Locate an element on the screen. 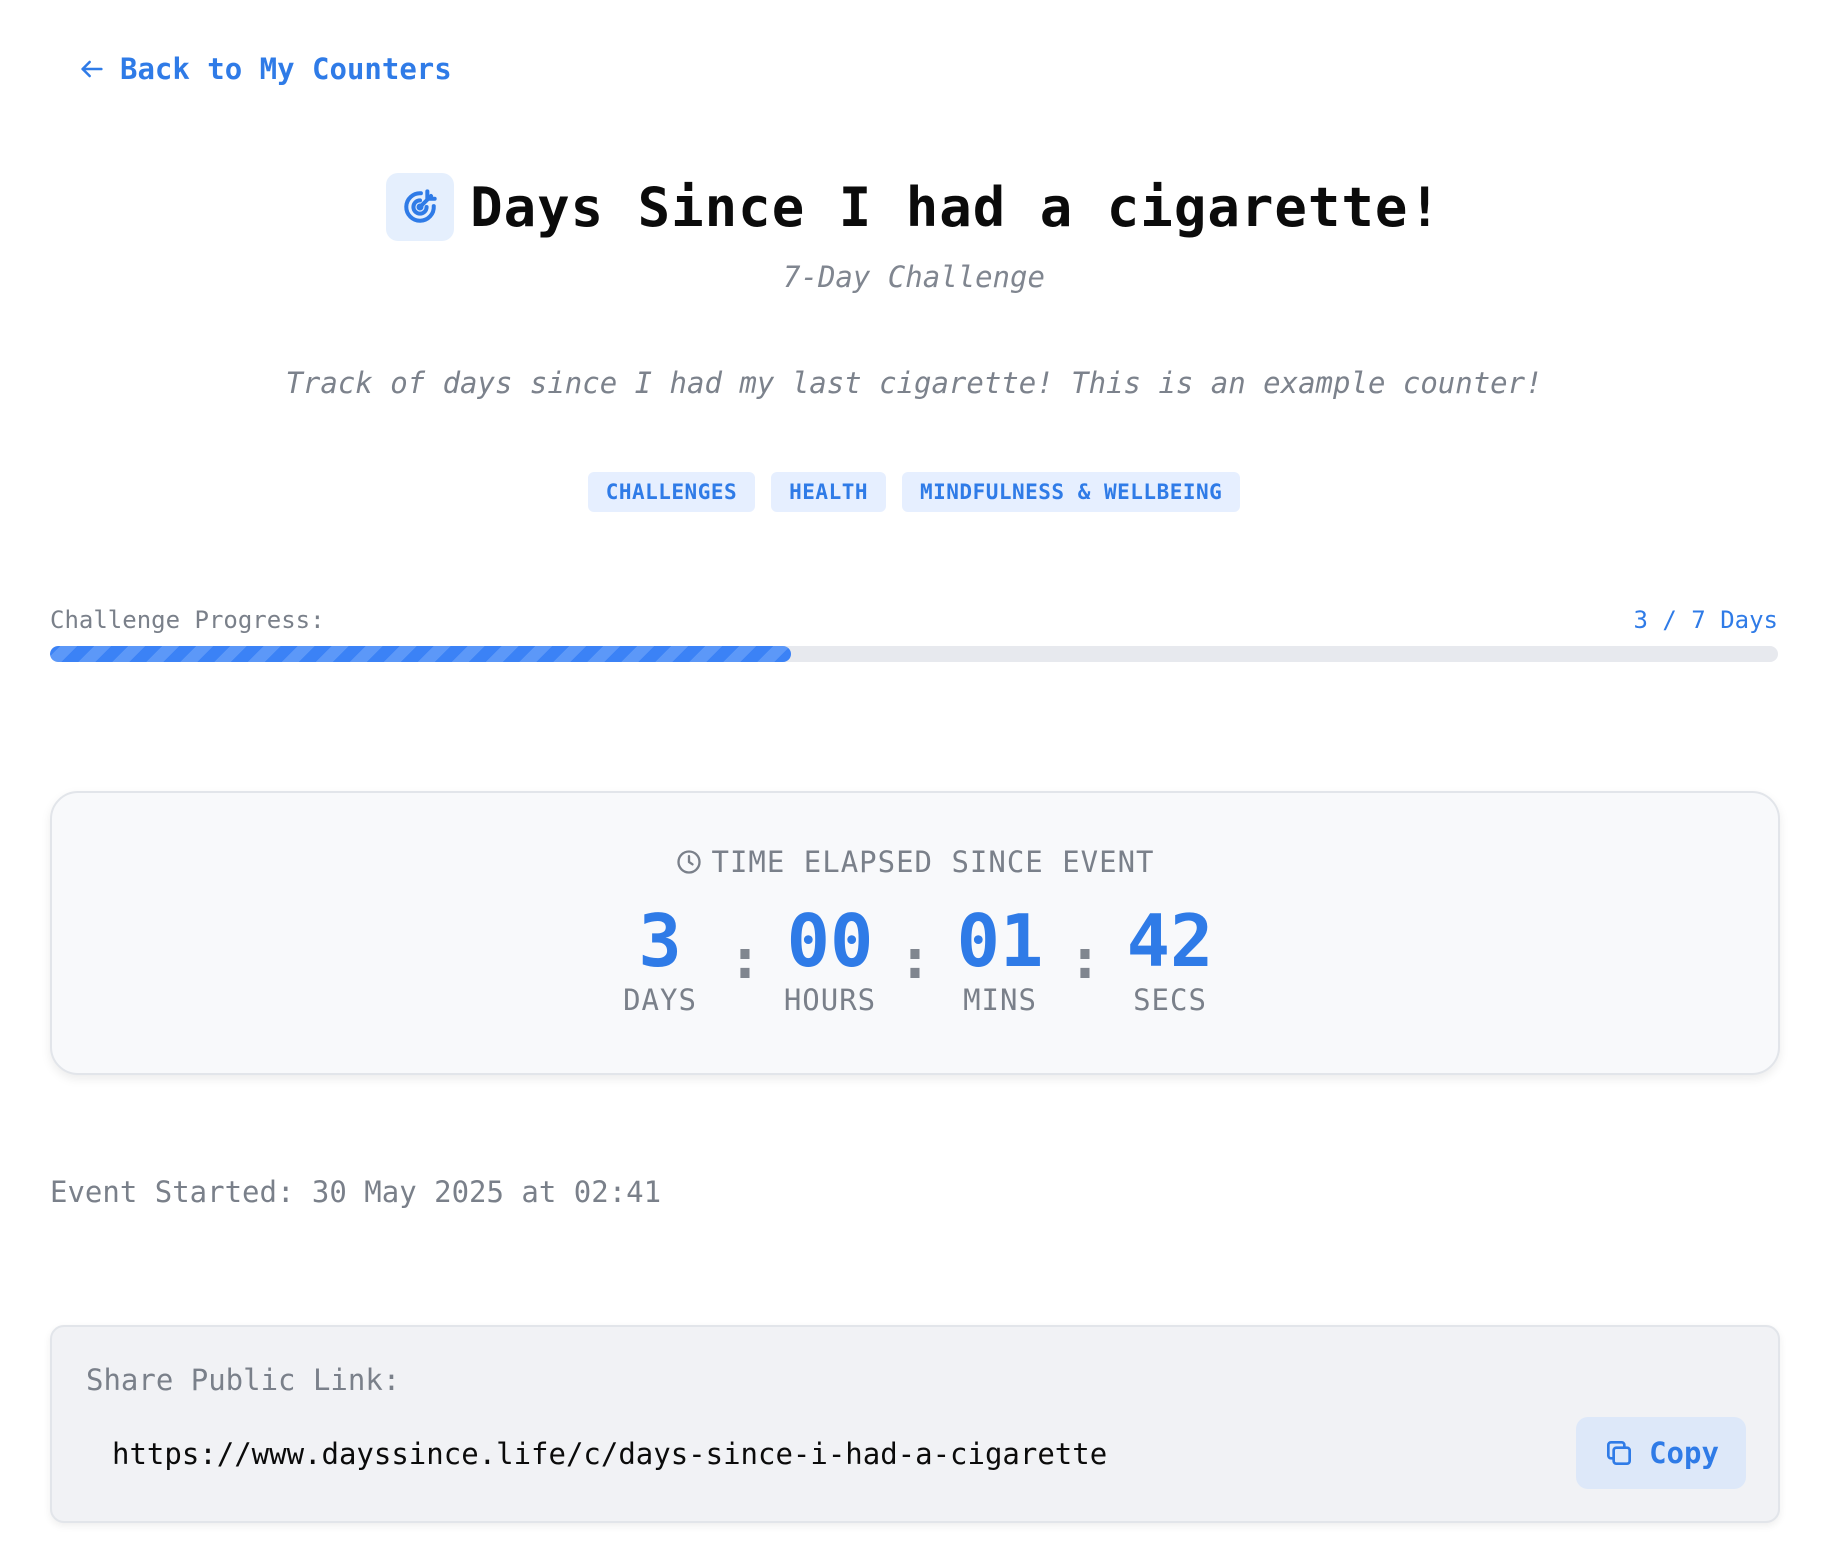 This screenshot has width=1828, height=1546. hours-value: 00 is located at coordinates (830, 941).